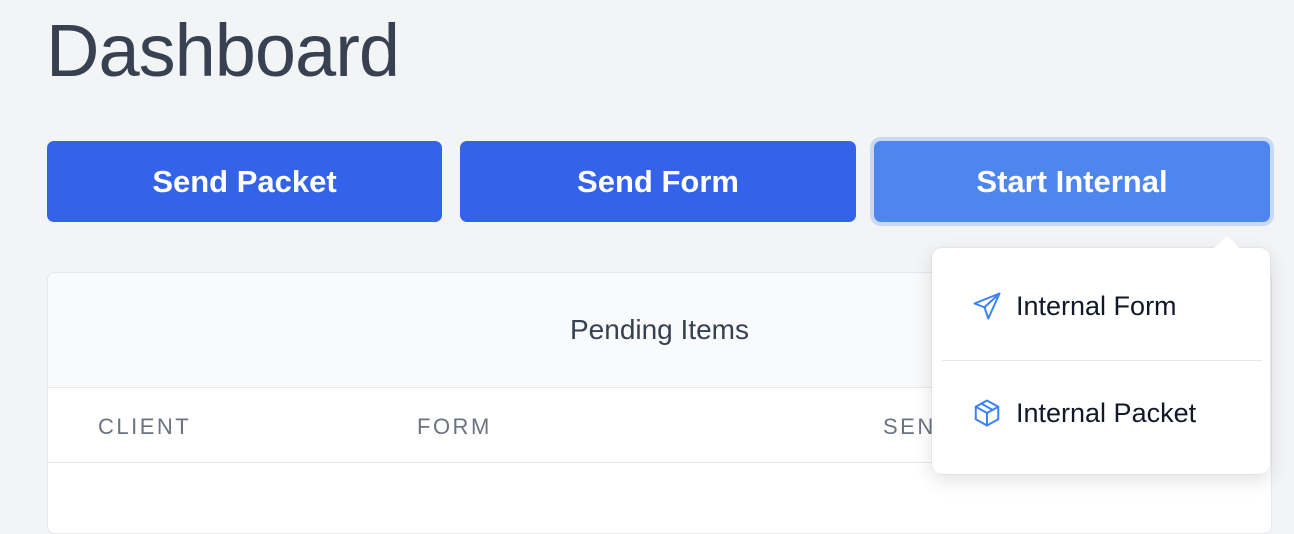 Image resolution: width=1294 pixels, height=534 pixels. I want to click on dropdown-divider, so click(1102, 360).